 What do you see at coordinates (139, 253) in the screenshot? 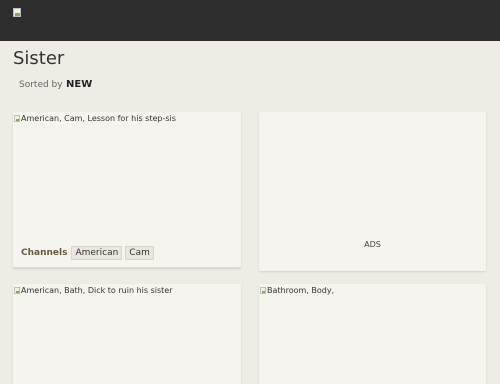
I see `channel-tag-cam: Cam` at bounding box center [139, 253].